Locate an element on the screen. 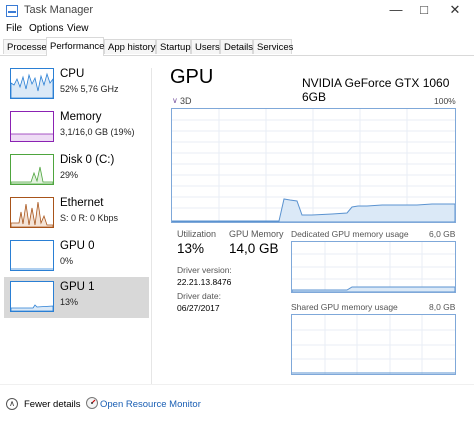 This screenshot has height=422, width=474. menu-view: View is located at coordinates (78, 28).